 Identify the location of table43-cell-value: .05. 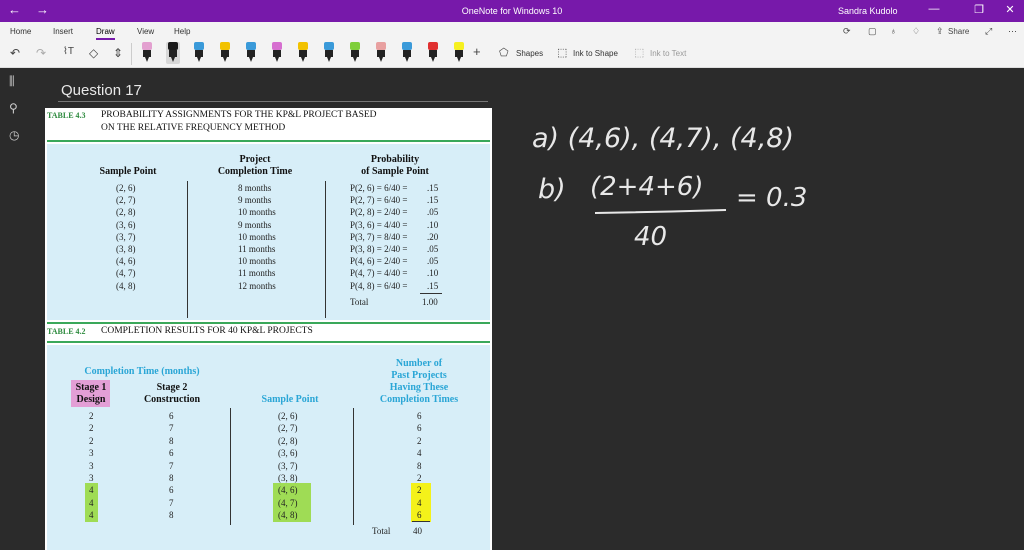
(433, 212).